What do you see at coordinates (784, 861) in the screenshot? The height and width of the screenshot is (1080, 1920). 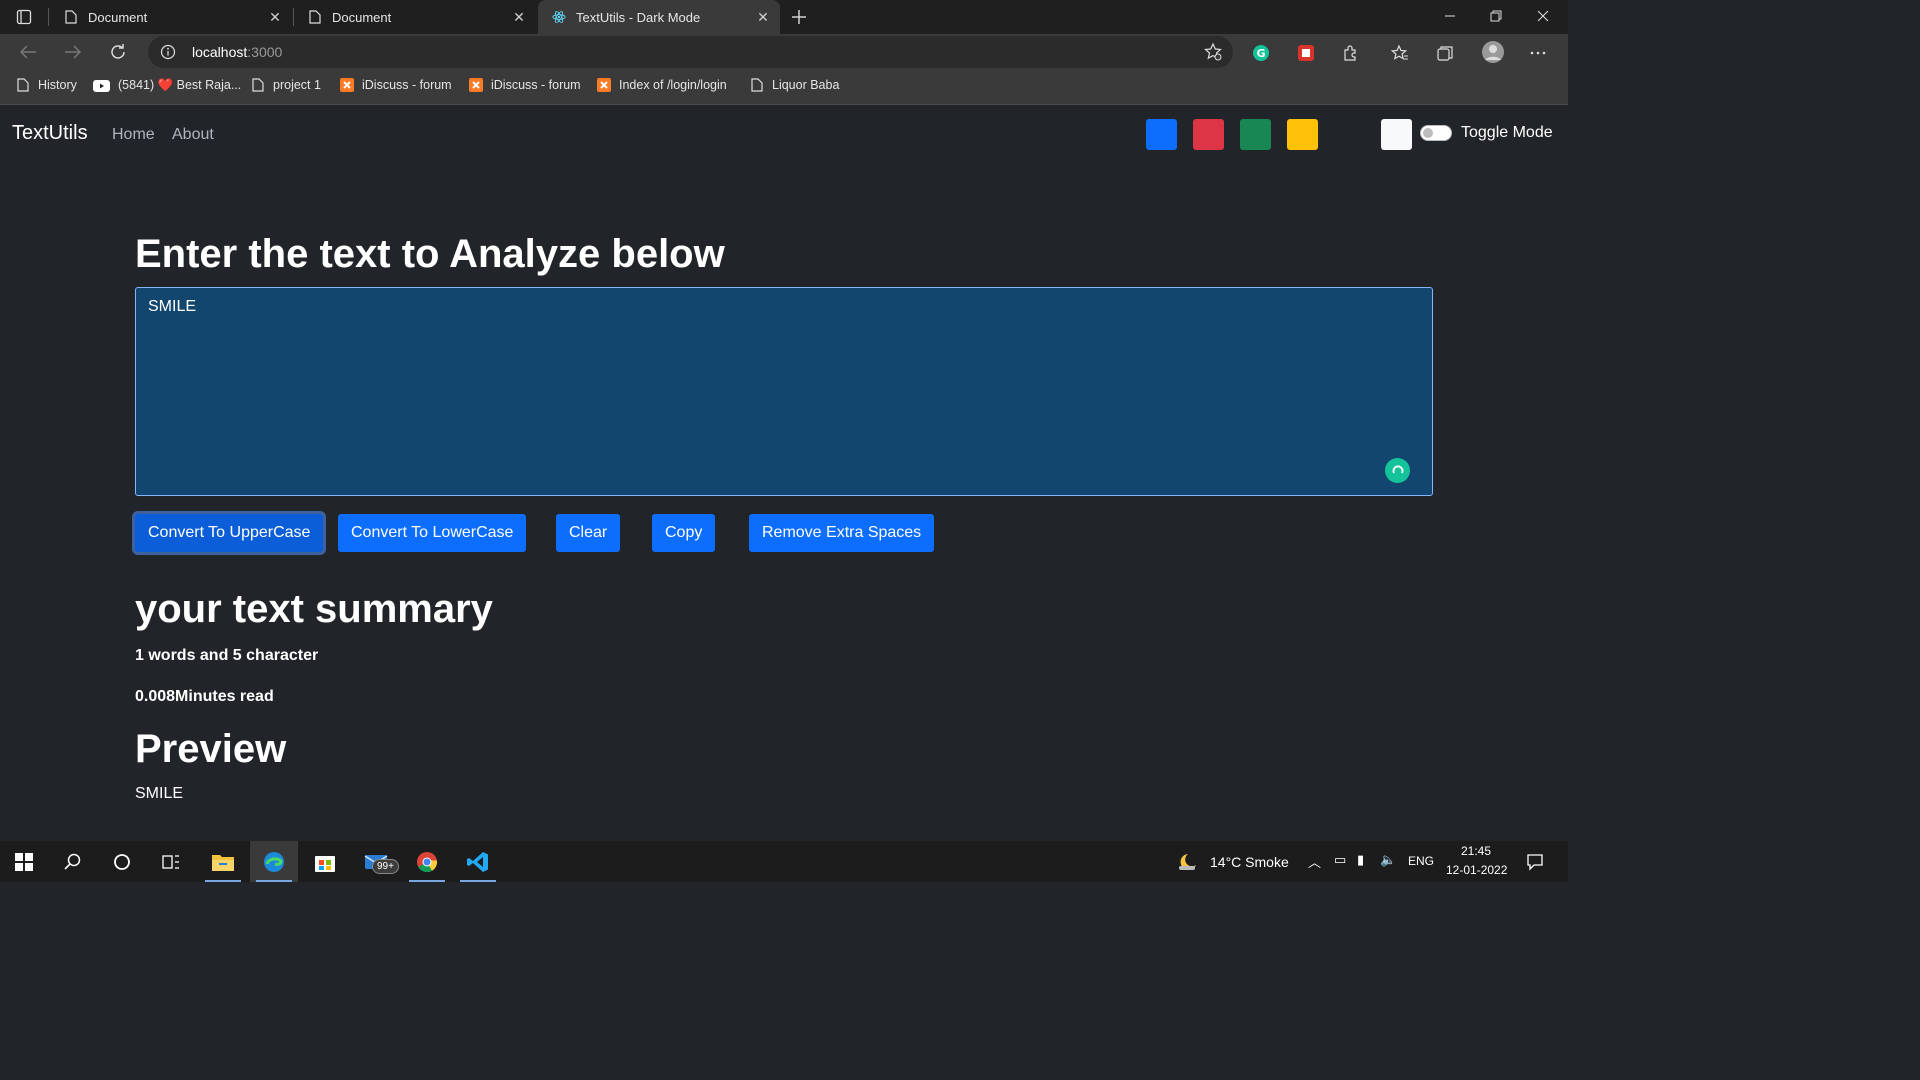 I see `os-taskbar: 14°C Smoke ︿ ▭ ▮ 🔈 ENG 21:45 12-01-2022` at bounding box center [784, 861].